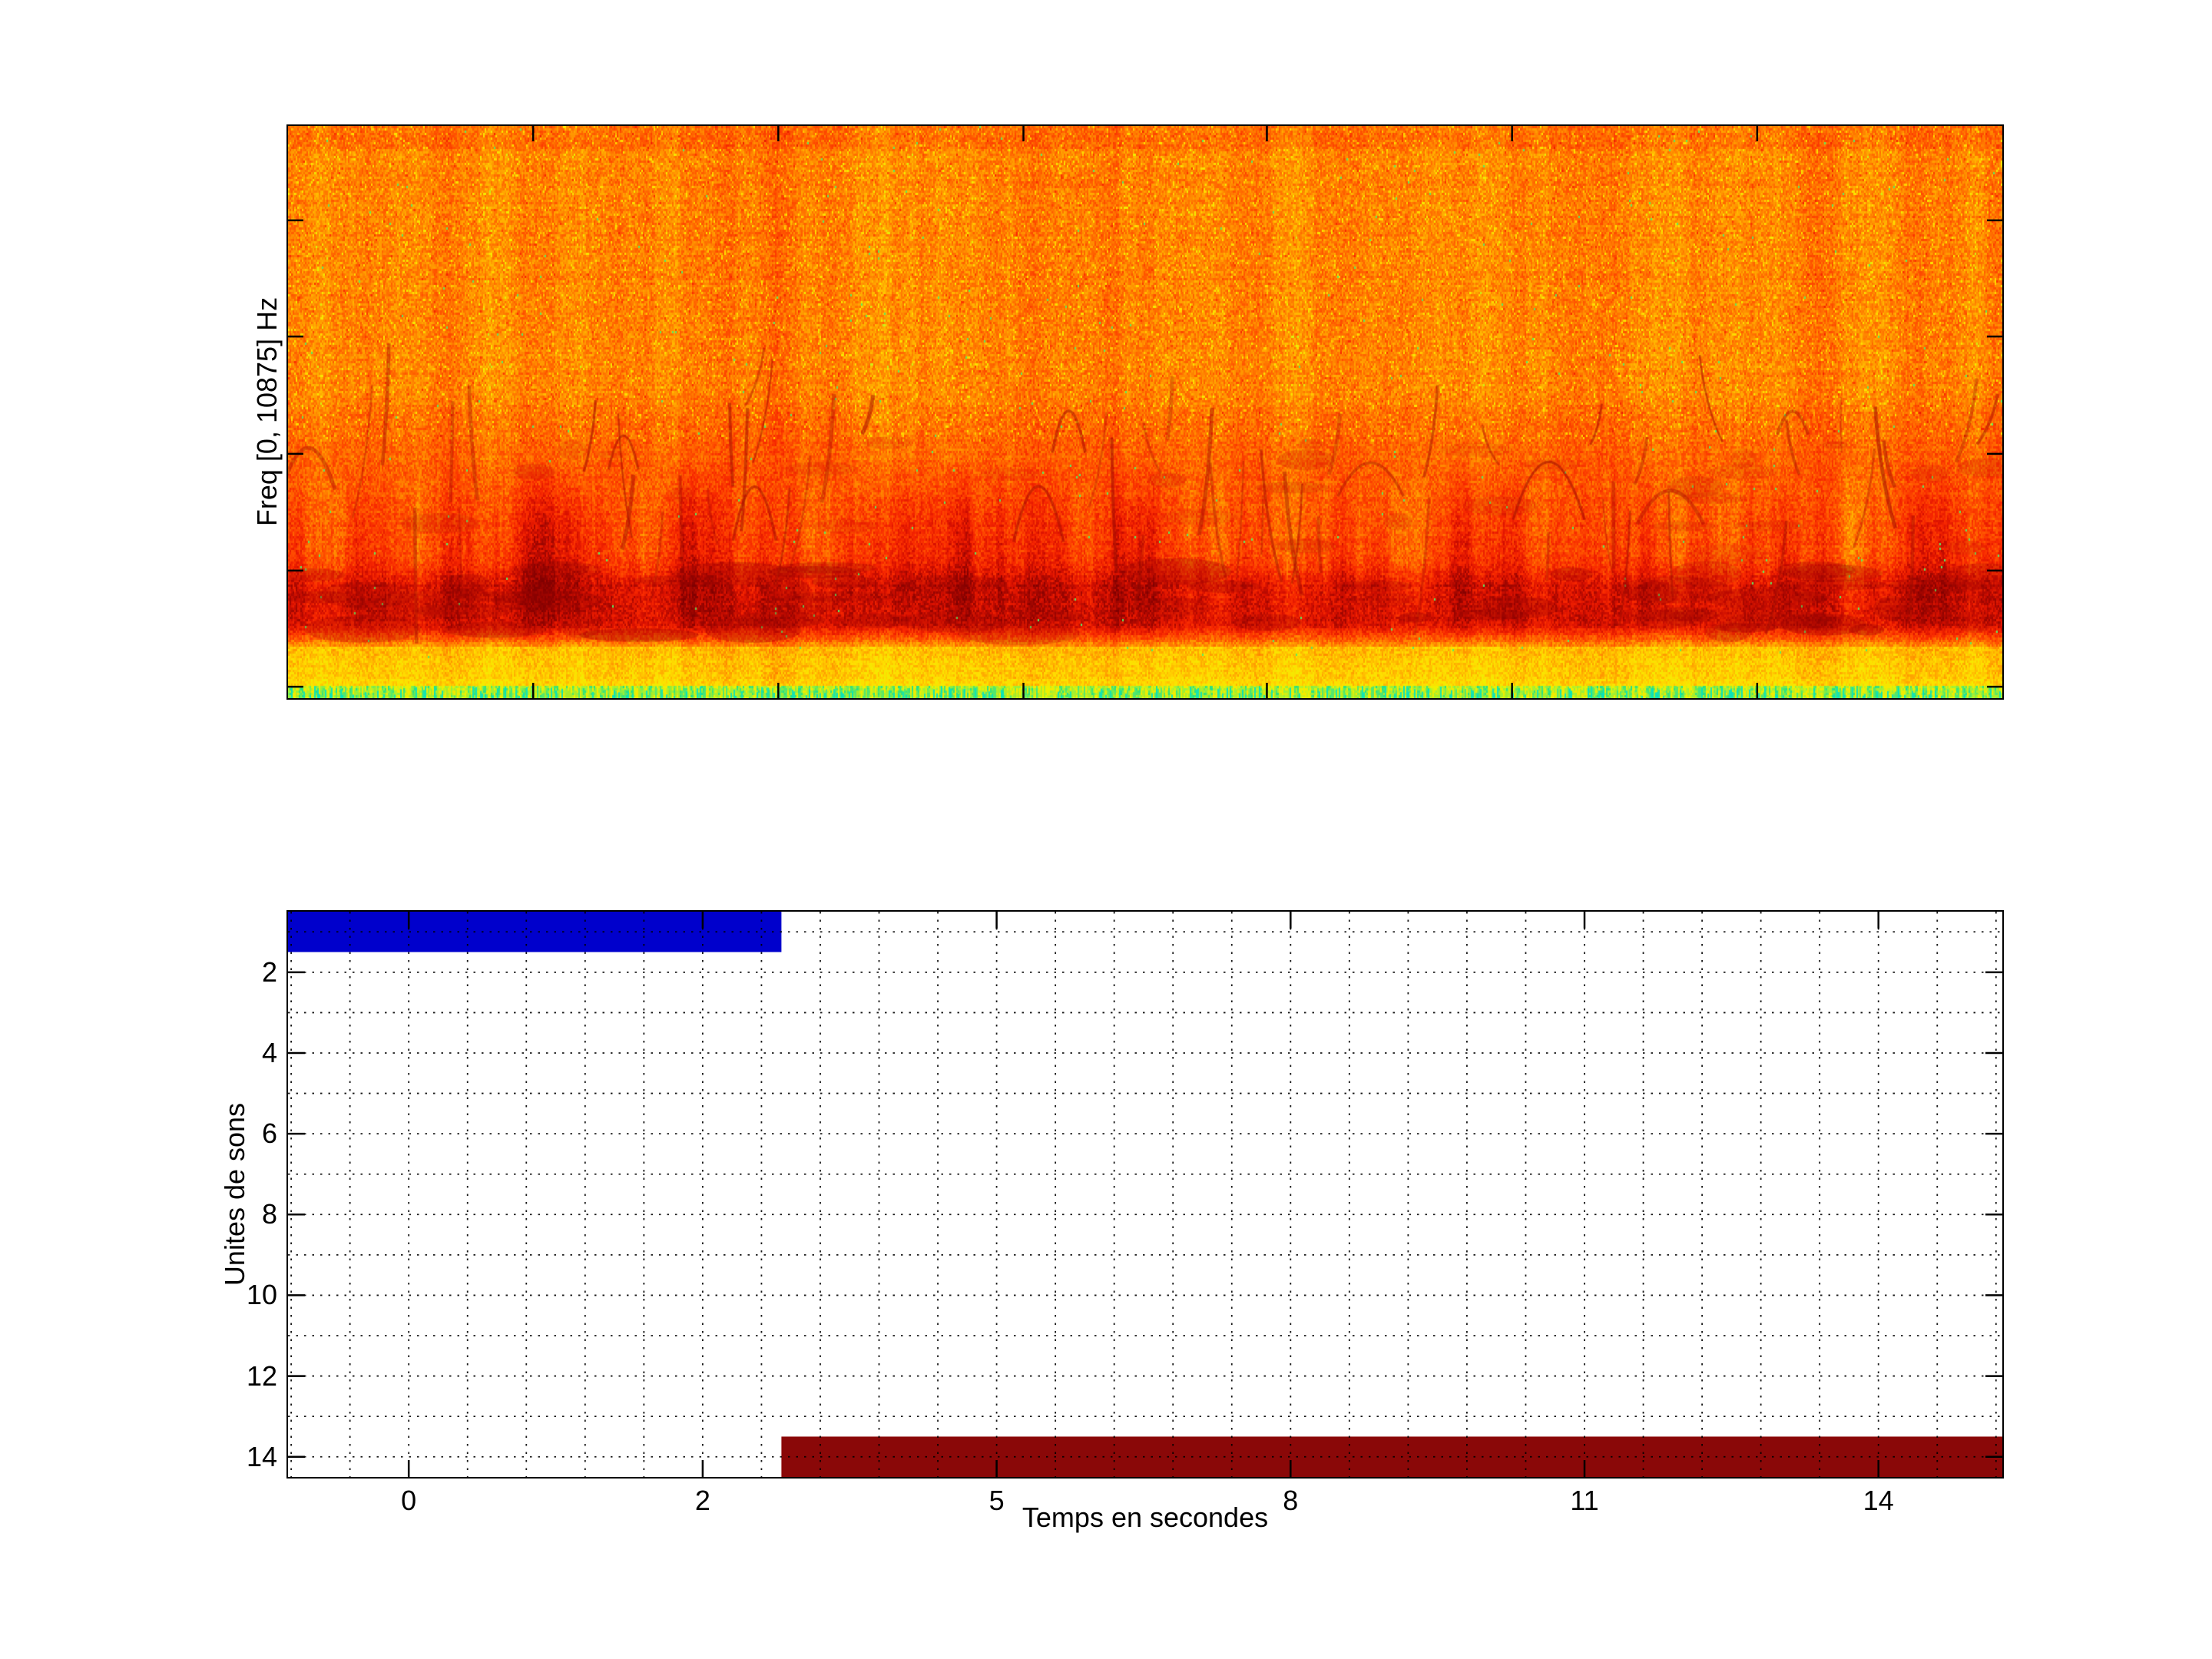 The image size is (2212, 1659). I want to click on y-tick-label: 12, so click(261, 1375).